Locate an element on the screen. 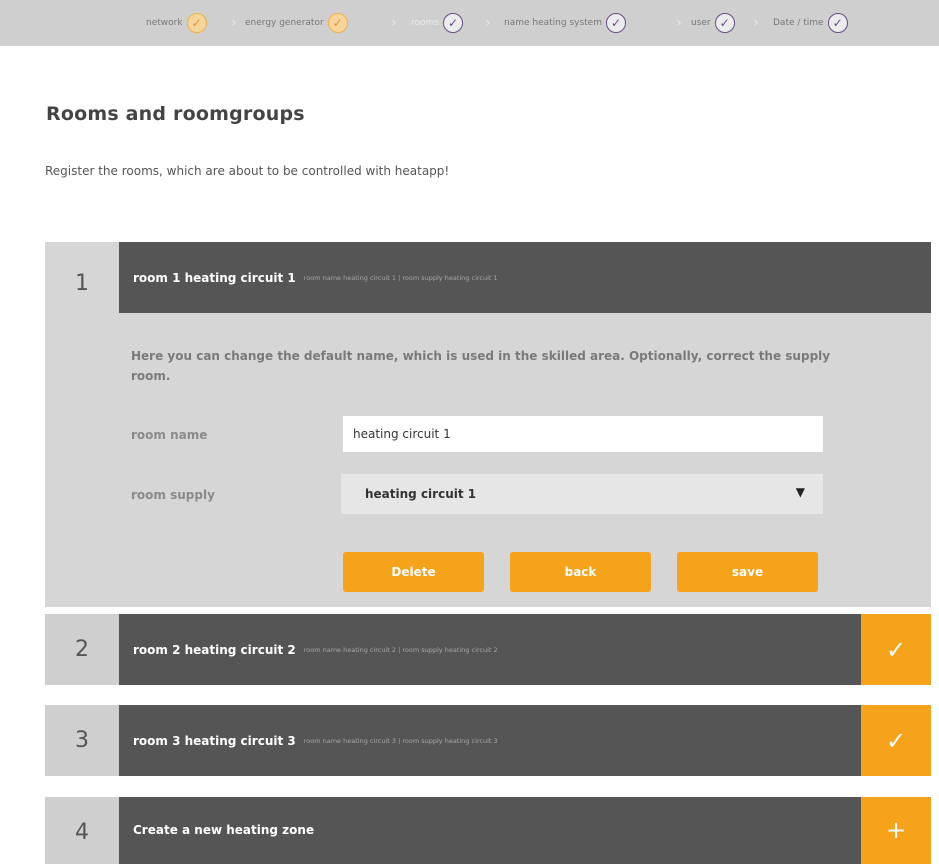 The height and width of the screenshot is (868, 939). step-energy-generator: energy generator ✓ is located at coordinates (296, 23).